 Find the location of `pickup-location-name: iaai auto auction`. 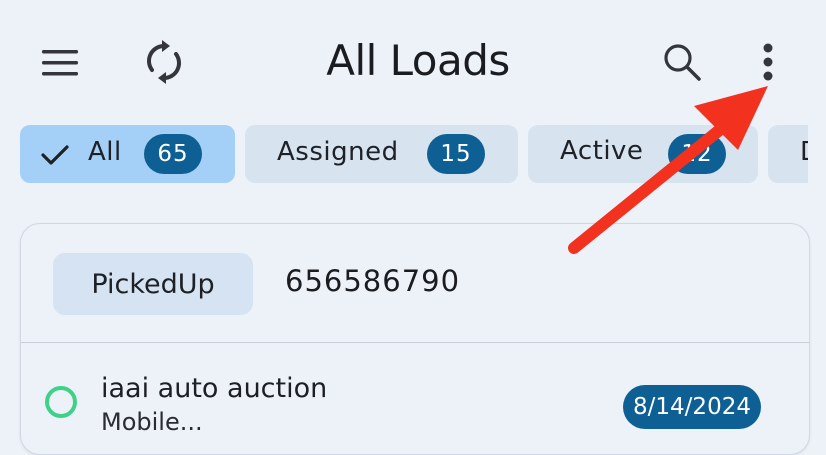

pickup-location-name: iaai auto auction is located at coordinates (214, 388).